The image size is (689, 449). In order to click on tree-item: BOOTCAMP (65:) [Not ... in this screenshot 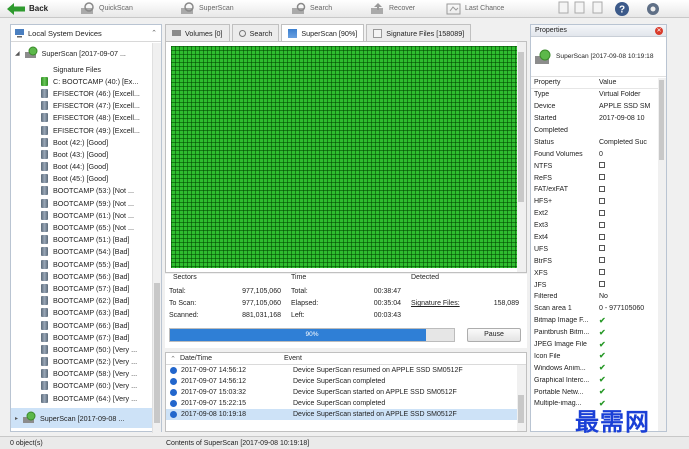, I will do `click(82, 227)`.